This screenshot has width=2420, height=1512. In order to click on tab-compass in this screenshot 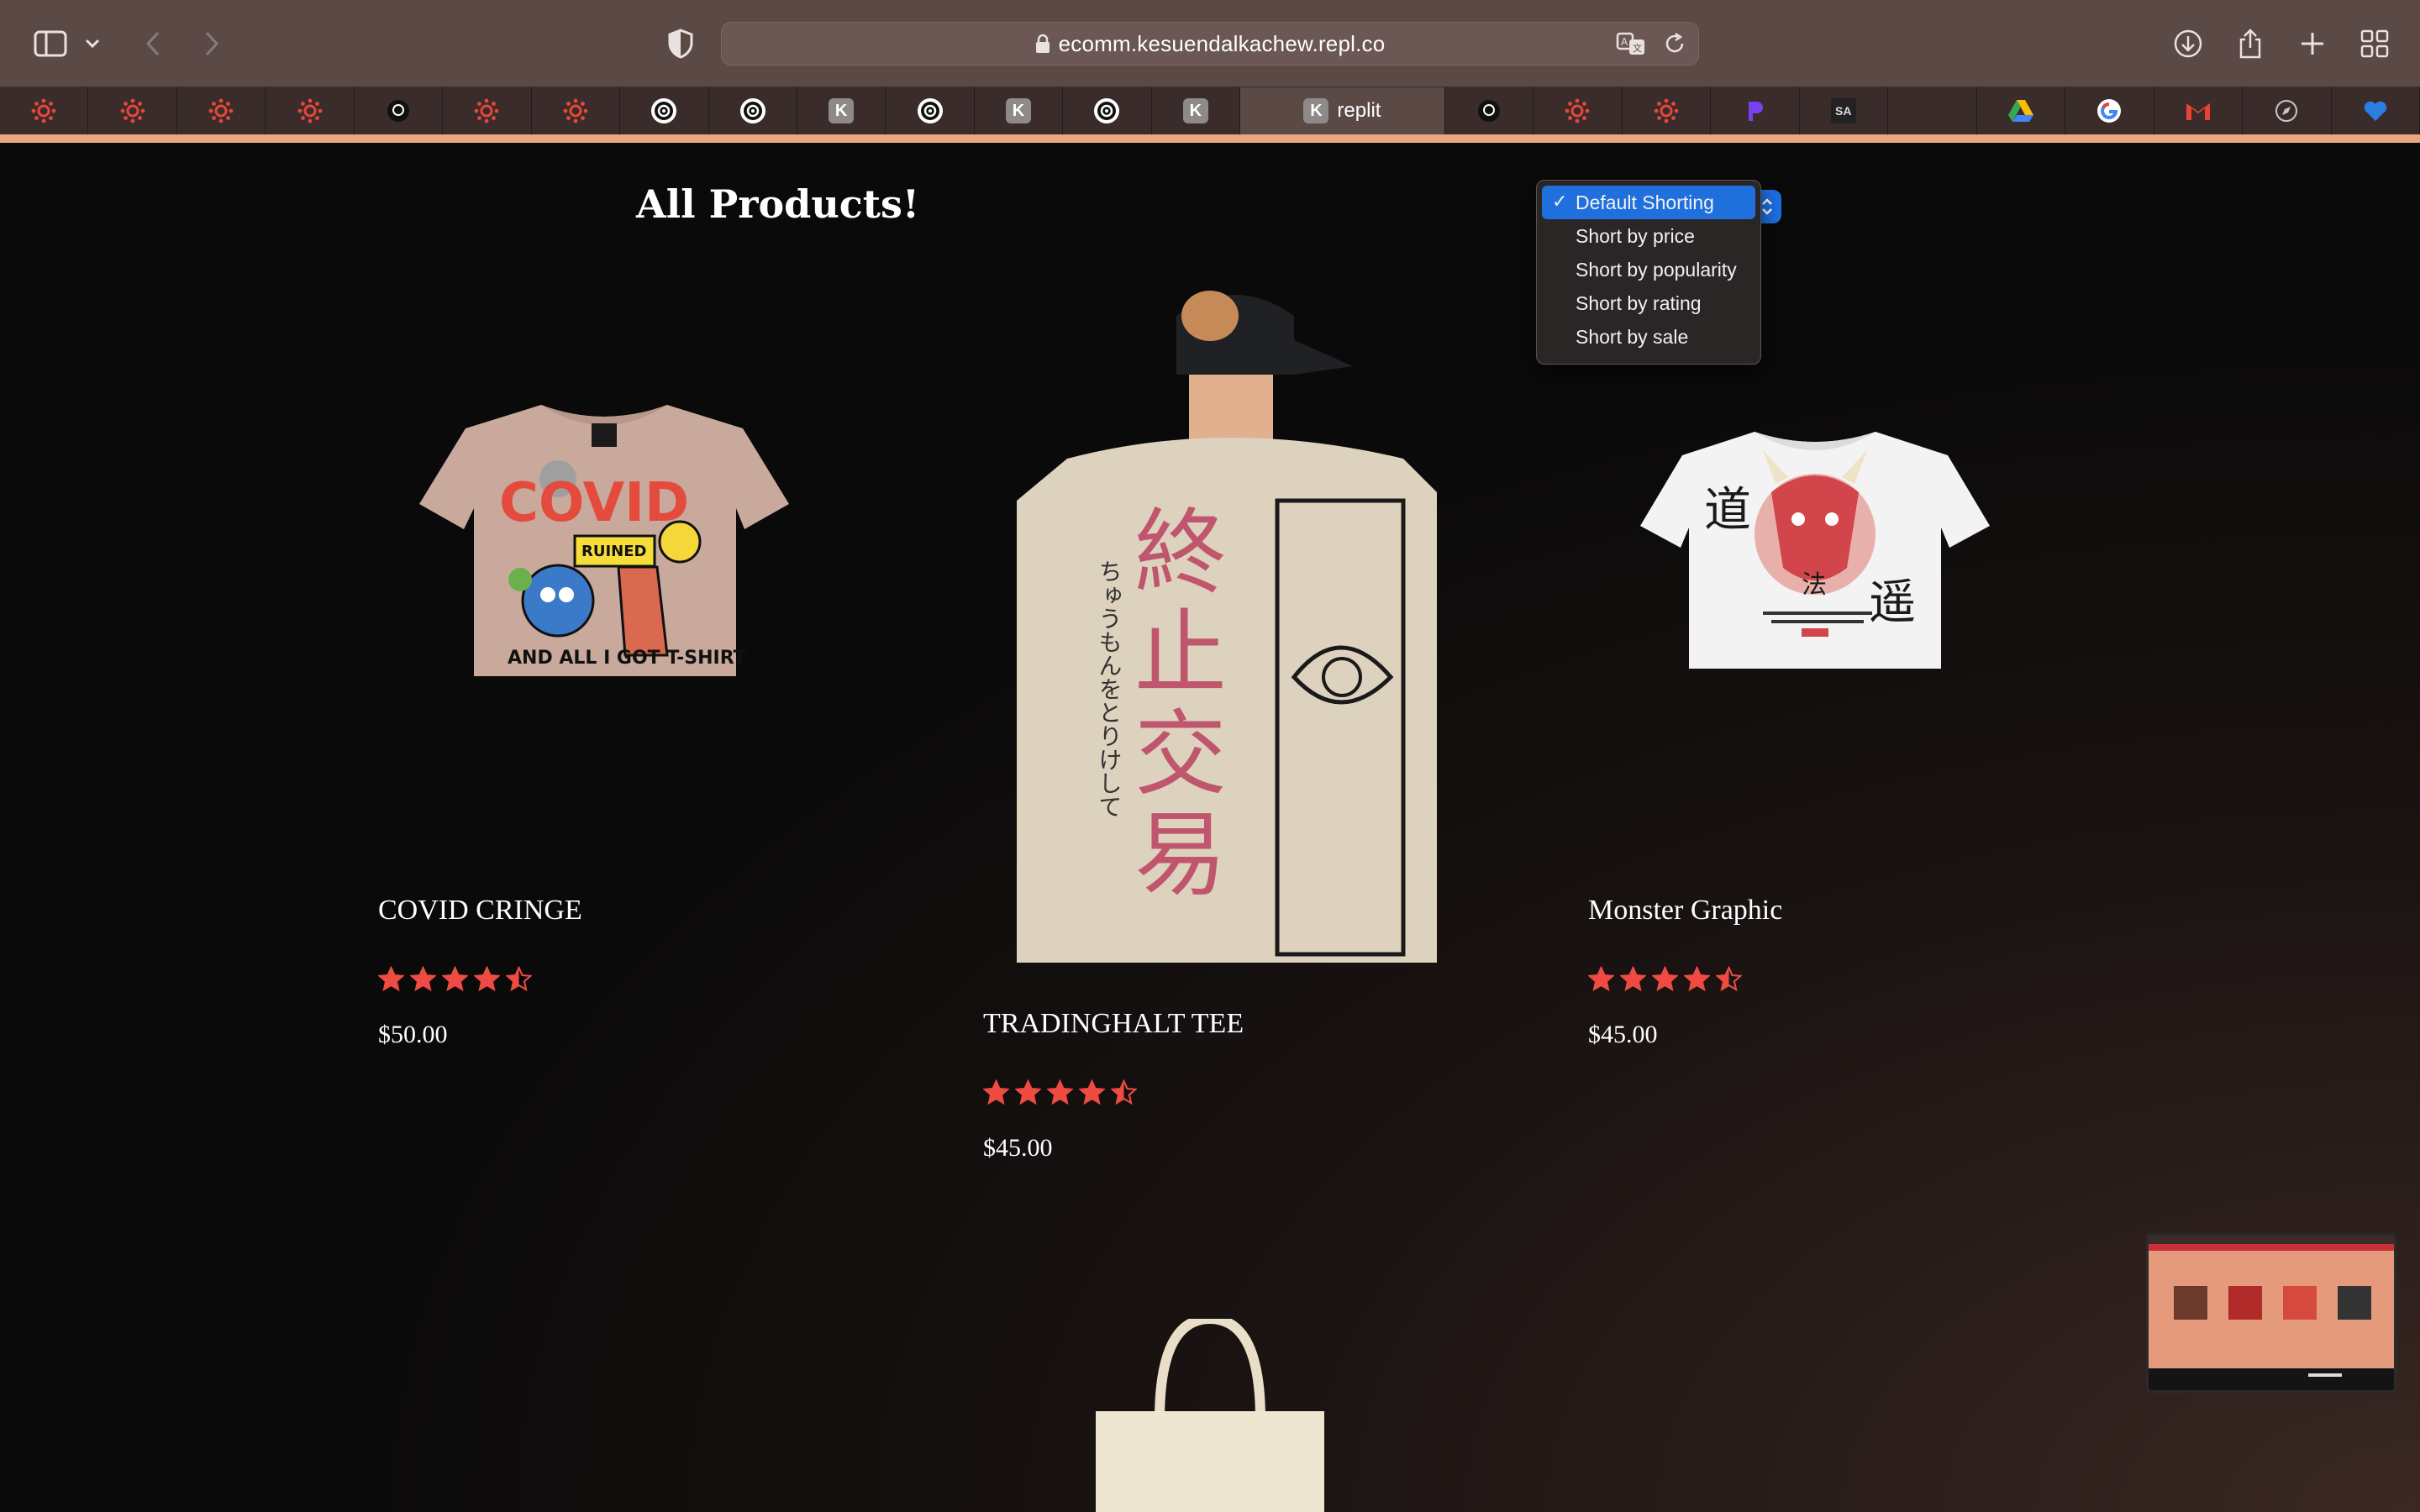, I will do `click(2287, 110)`.